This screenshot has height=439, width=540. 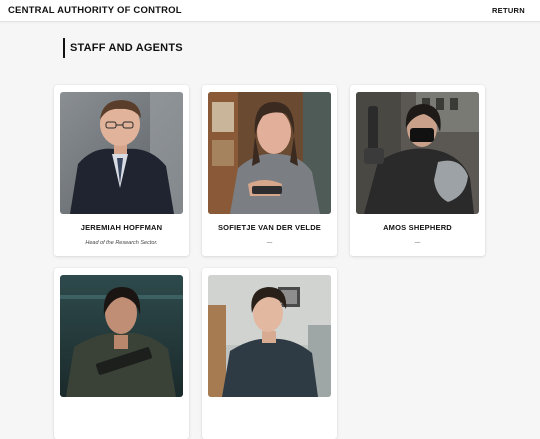 I want to click on staff-role: Head of the Research Sector., so click(x=121, y=243).